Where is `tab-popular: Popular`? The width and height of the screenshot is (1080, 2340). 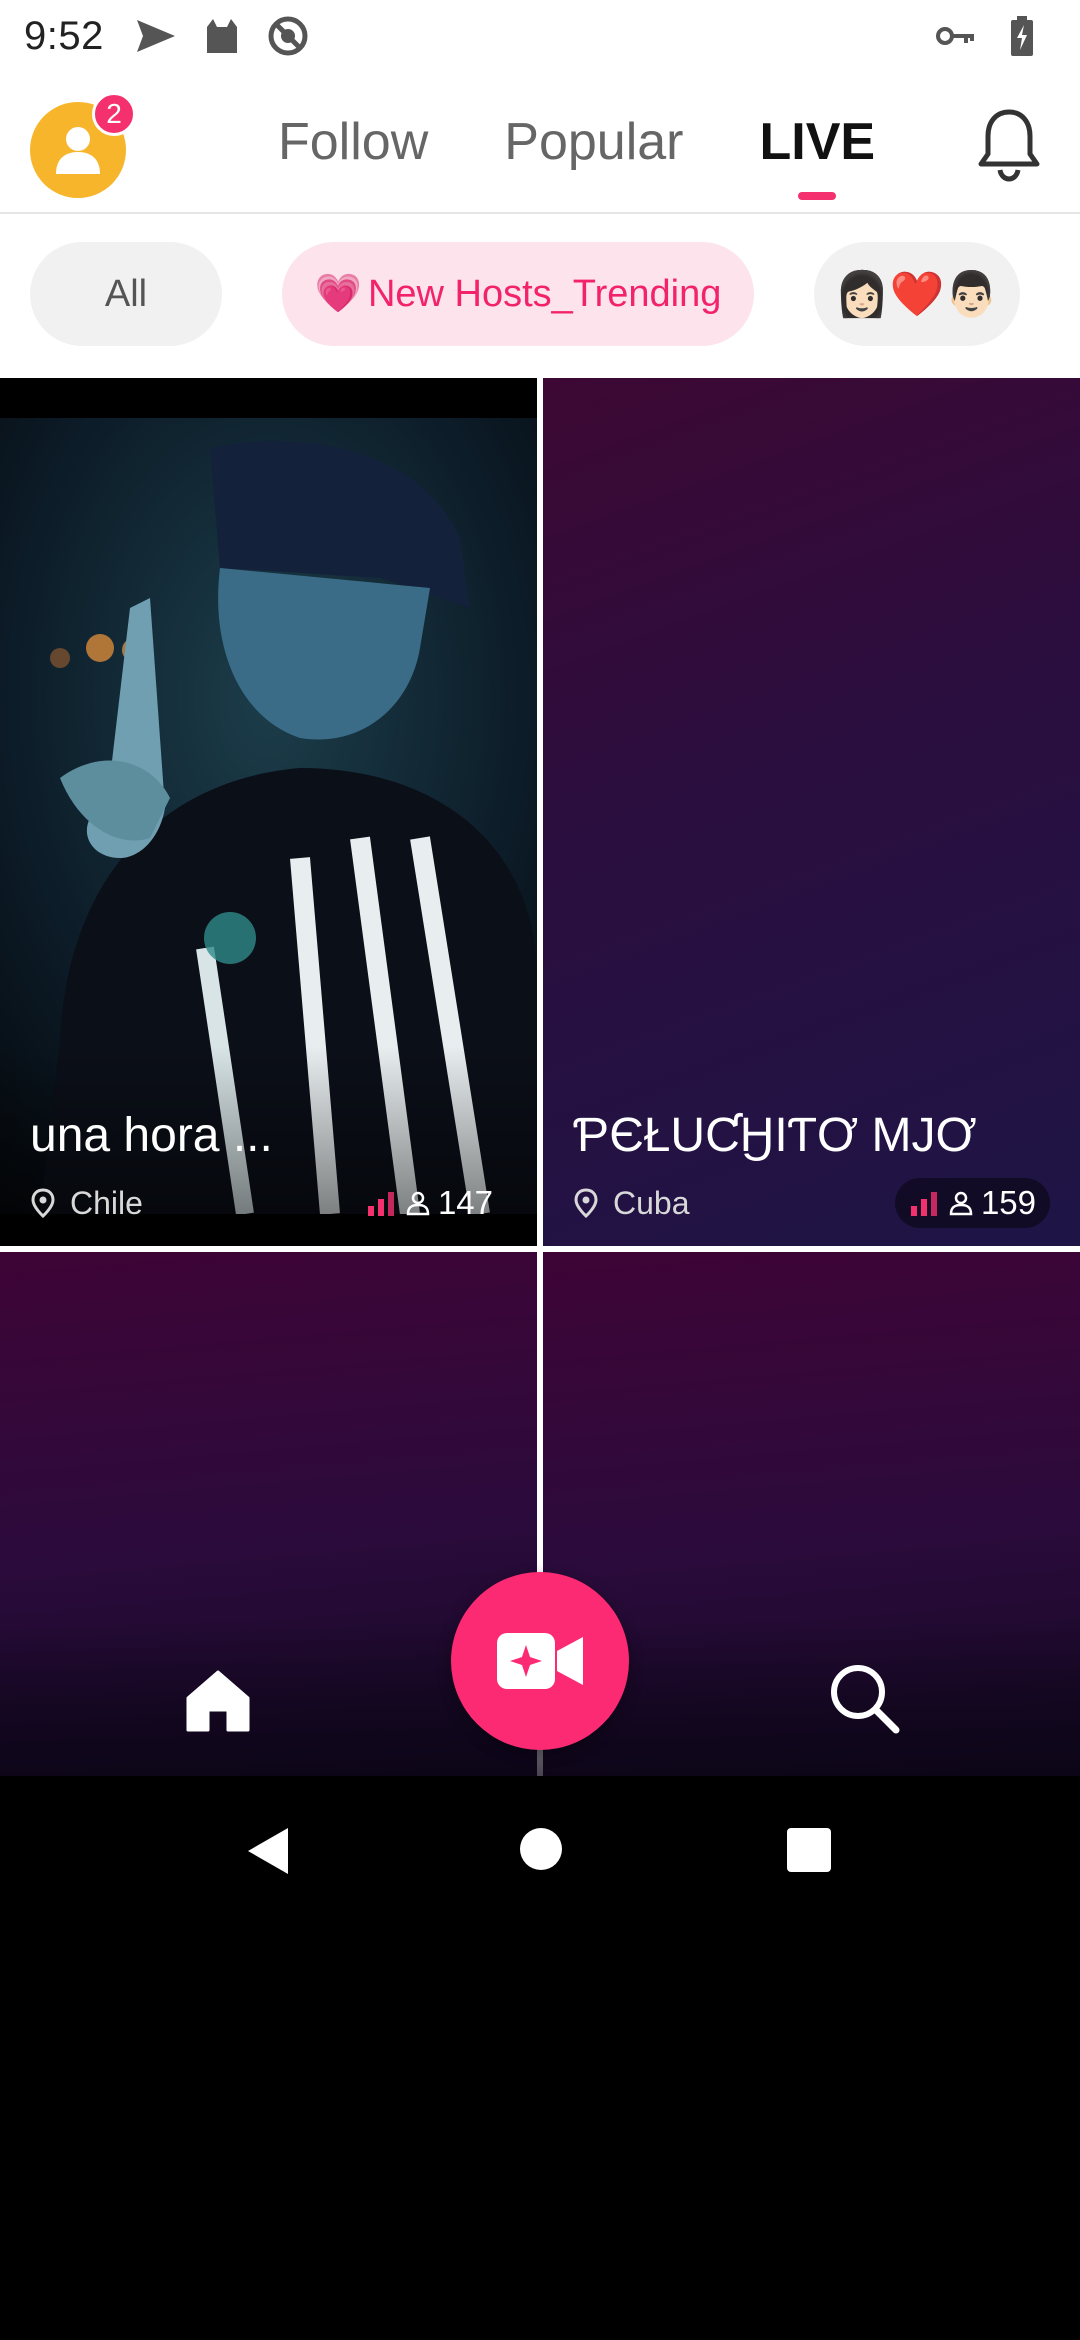 tab-popular: Popular is located at coordinates (593, 142).